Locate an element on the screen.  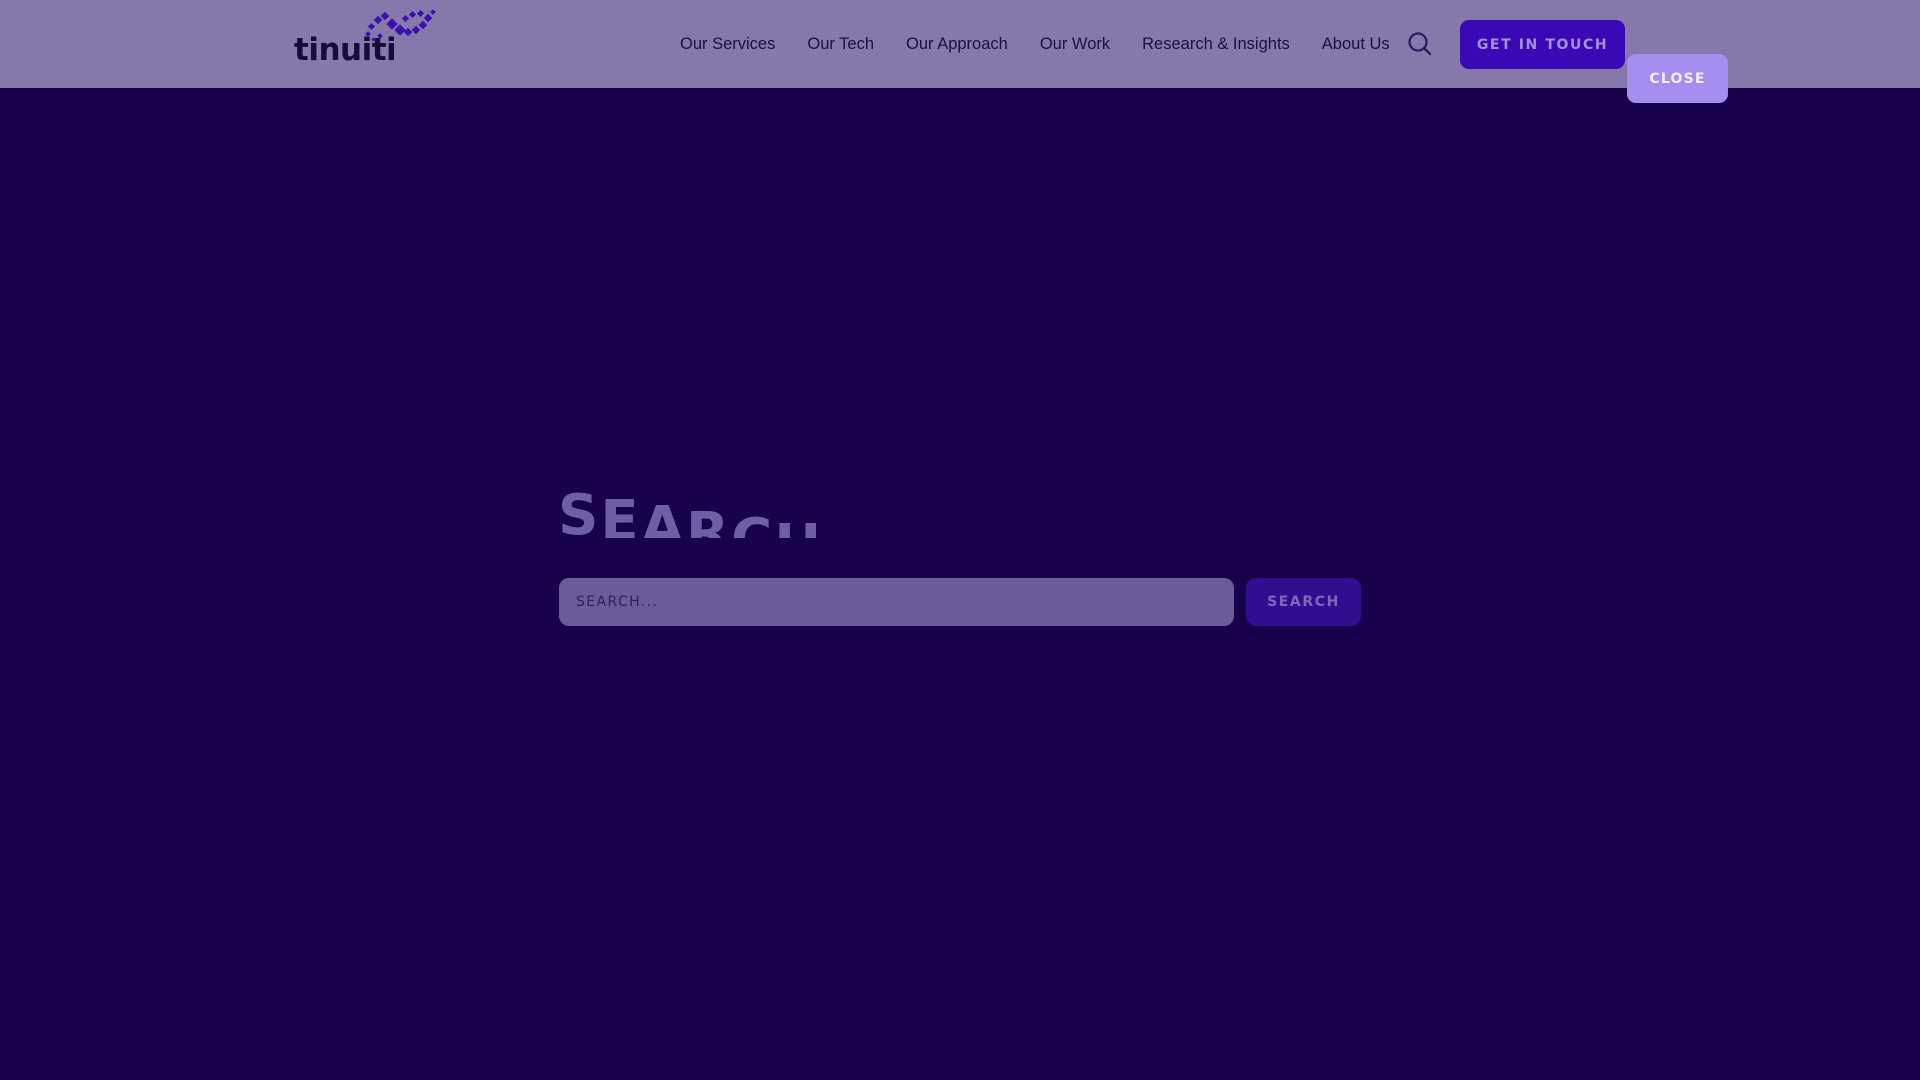
get-in-touch-button: GET IN TOUCH is located at coordinates (1542, 44).